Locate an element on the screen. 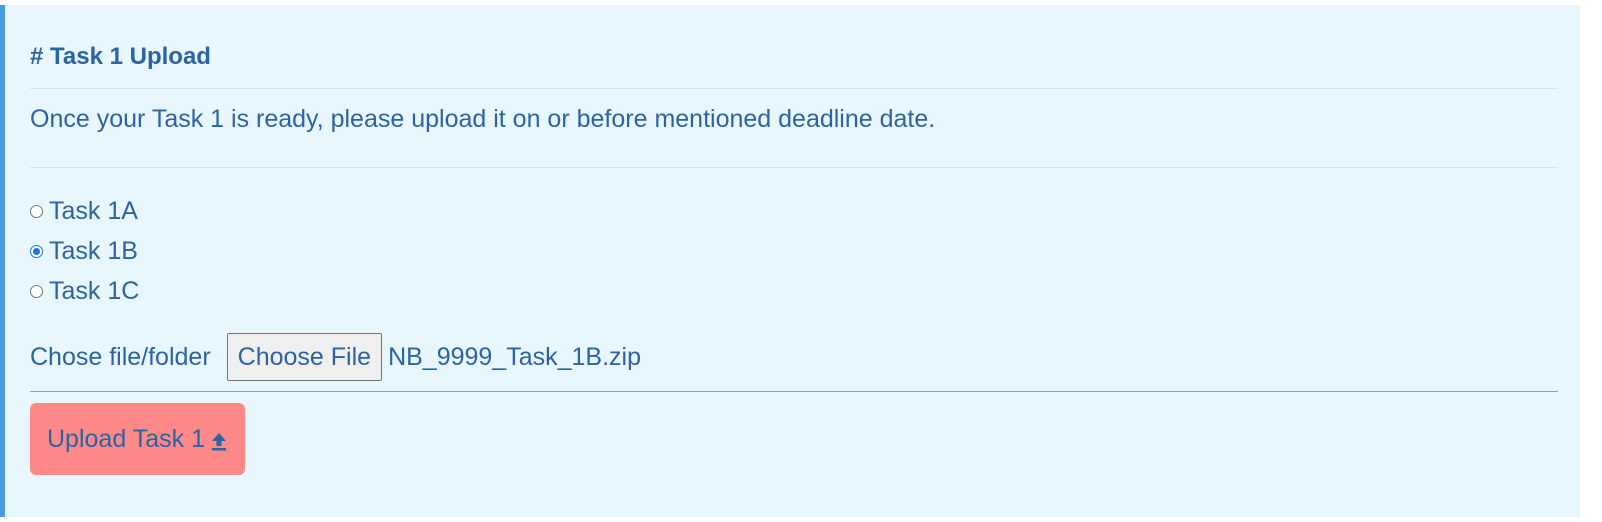  task-option-label: Task 1A is located at coordinates (93, 210).